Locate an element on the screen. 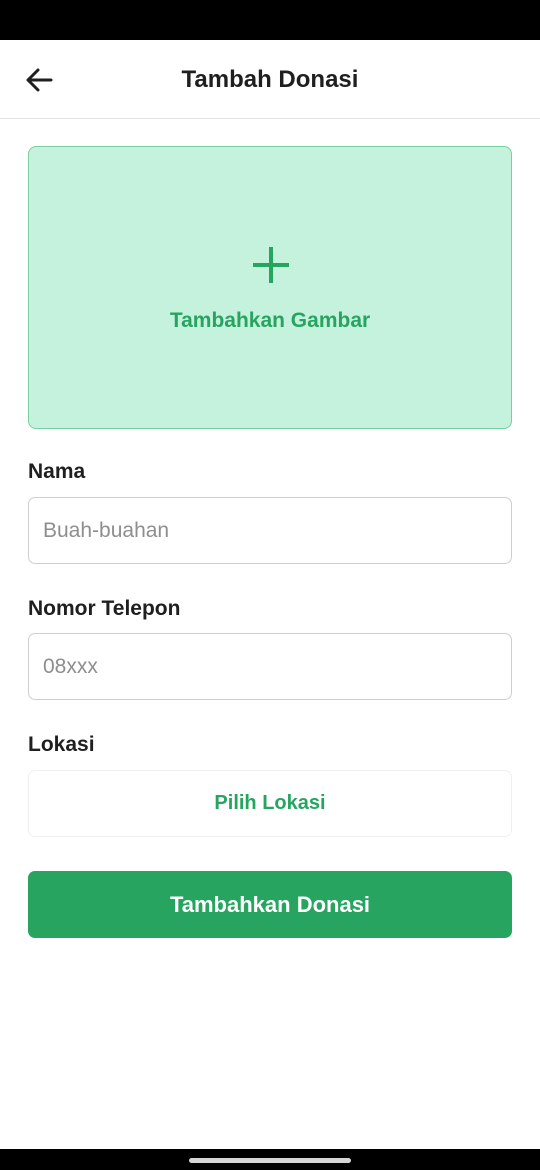 The height and width of the screenshot is (1170, 540). nama-label: Nama is located at coordinates (57, 471).